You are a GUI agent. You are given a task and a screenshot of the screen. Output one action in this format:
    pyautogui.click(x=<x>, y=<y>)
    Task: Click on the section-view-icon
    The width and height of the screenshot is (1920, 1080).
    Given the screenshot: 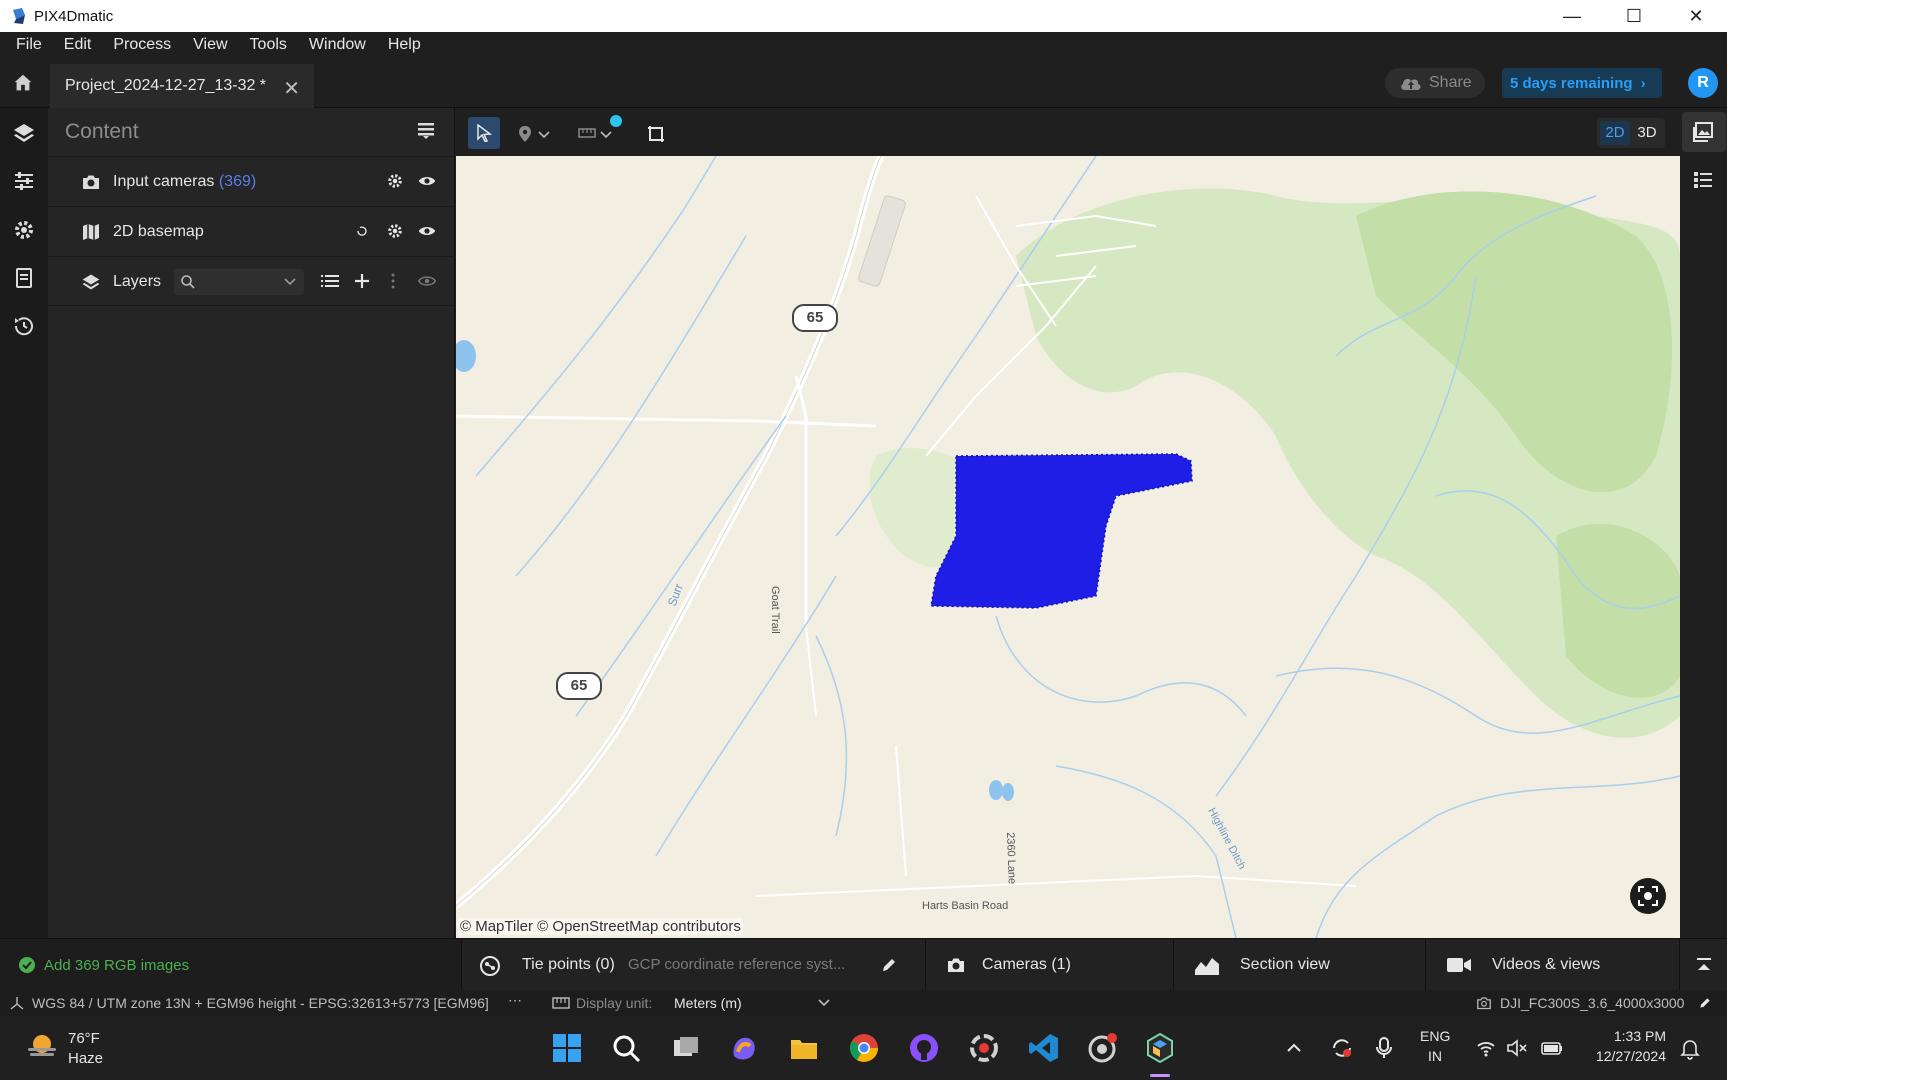 What is the action you would take?
    pyautogui.click(x=1207, y=966)
    